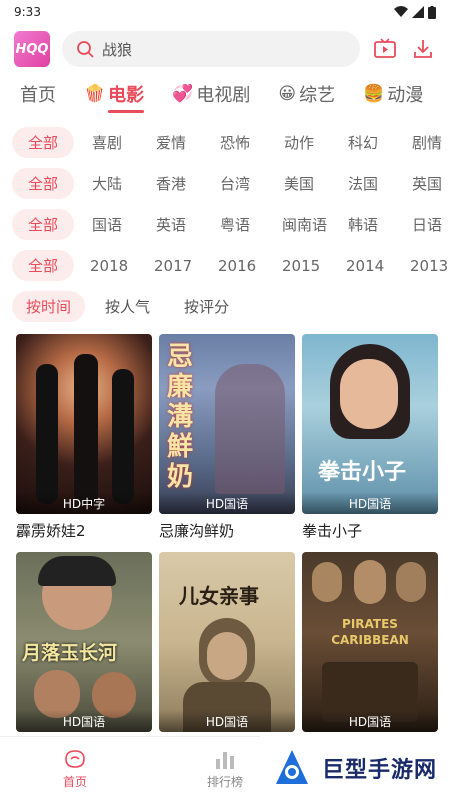 The height and width of the screenshot is (800, 450). Describe the element at coordinates (292, 767) in the screenshot. I see `watermark-logo-icon` at that location.